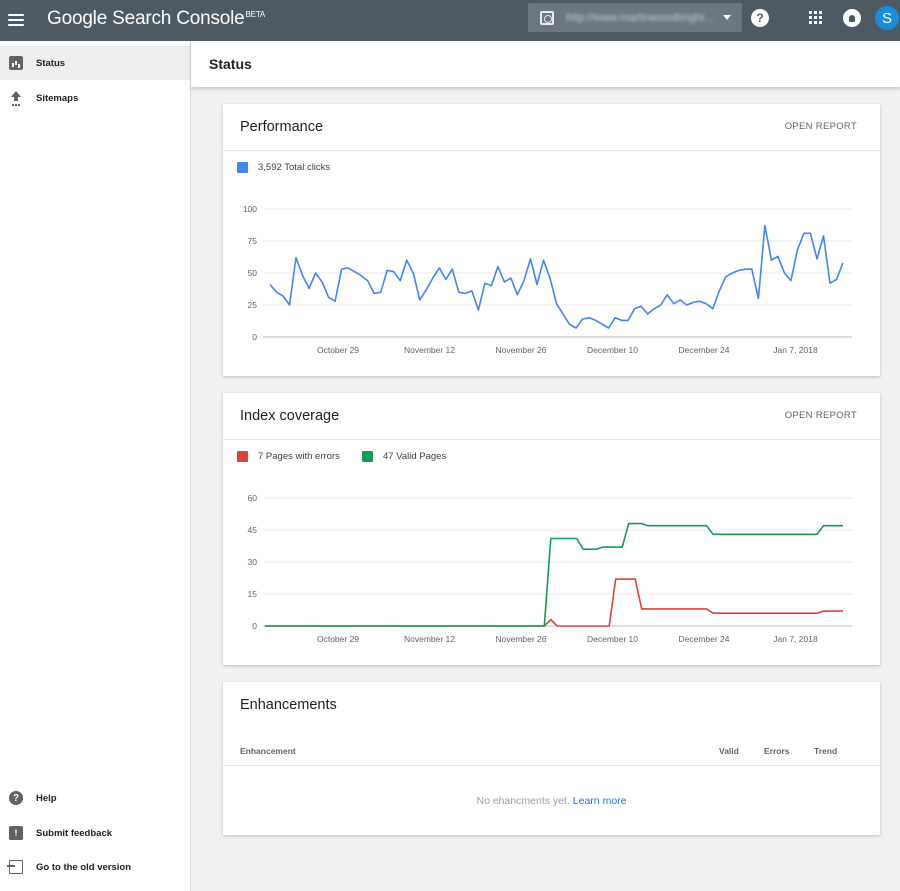 The image size is (900, 891). What do you see at coordinates (288, 705) in the screenshot?
I see `card-title: Enhancements` at bounding box center [288, 705].